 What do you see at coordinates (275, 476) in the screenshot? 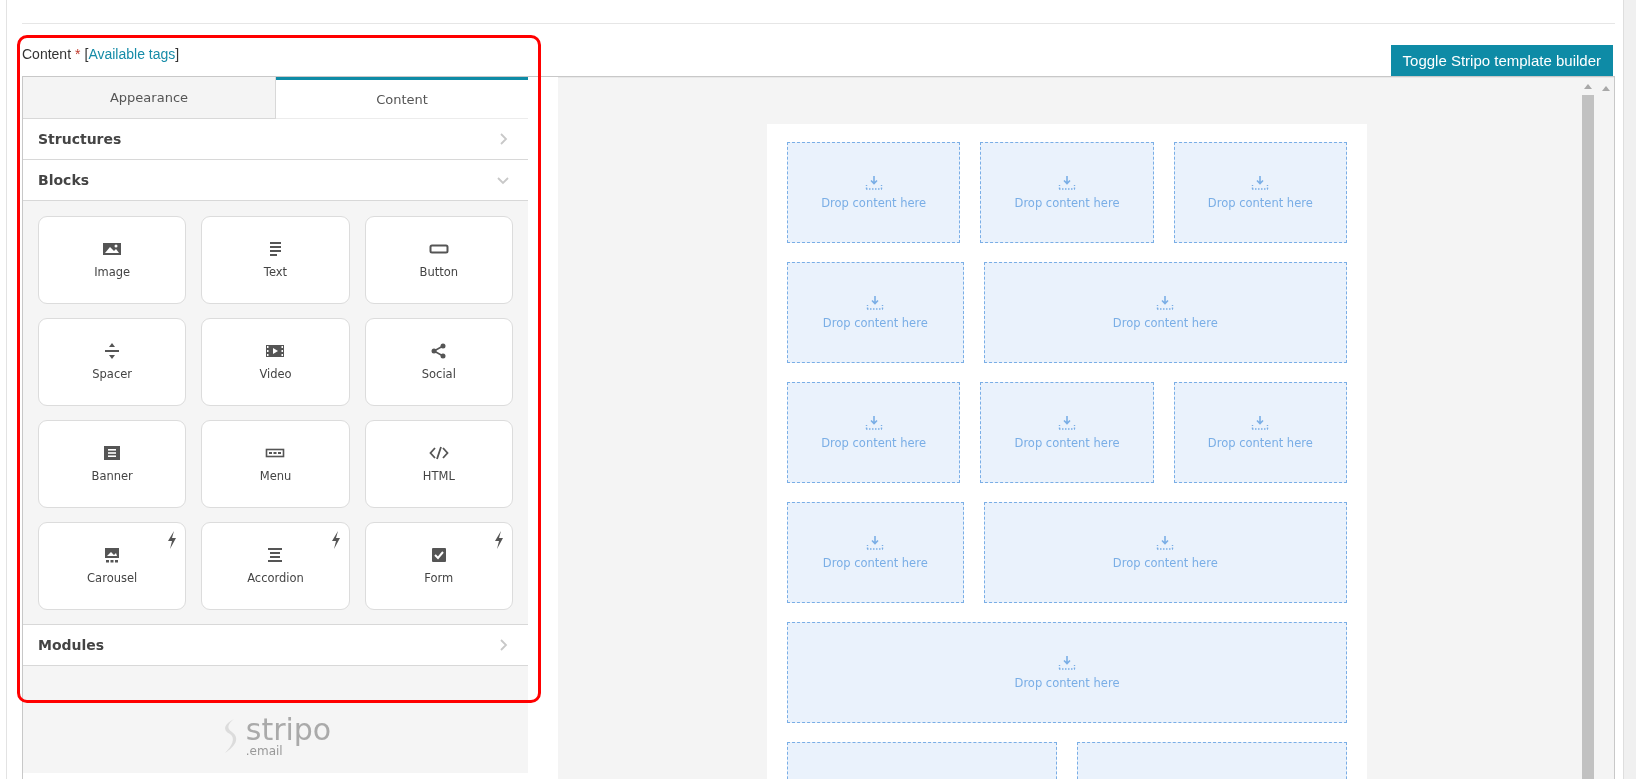
I see `block-label: Menu` at bounding box center [275, 476].